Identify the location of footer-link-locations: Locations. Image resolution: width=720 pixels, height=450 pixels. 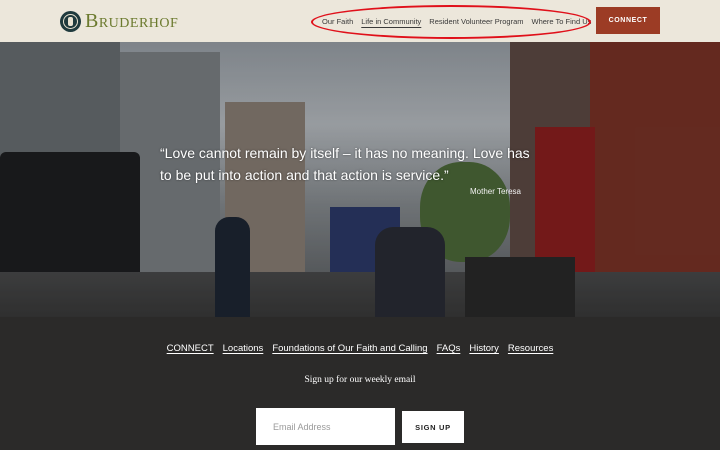
(243, 348).